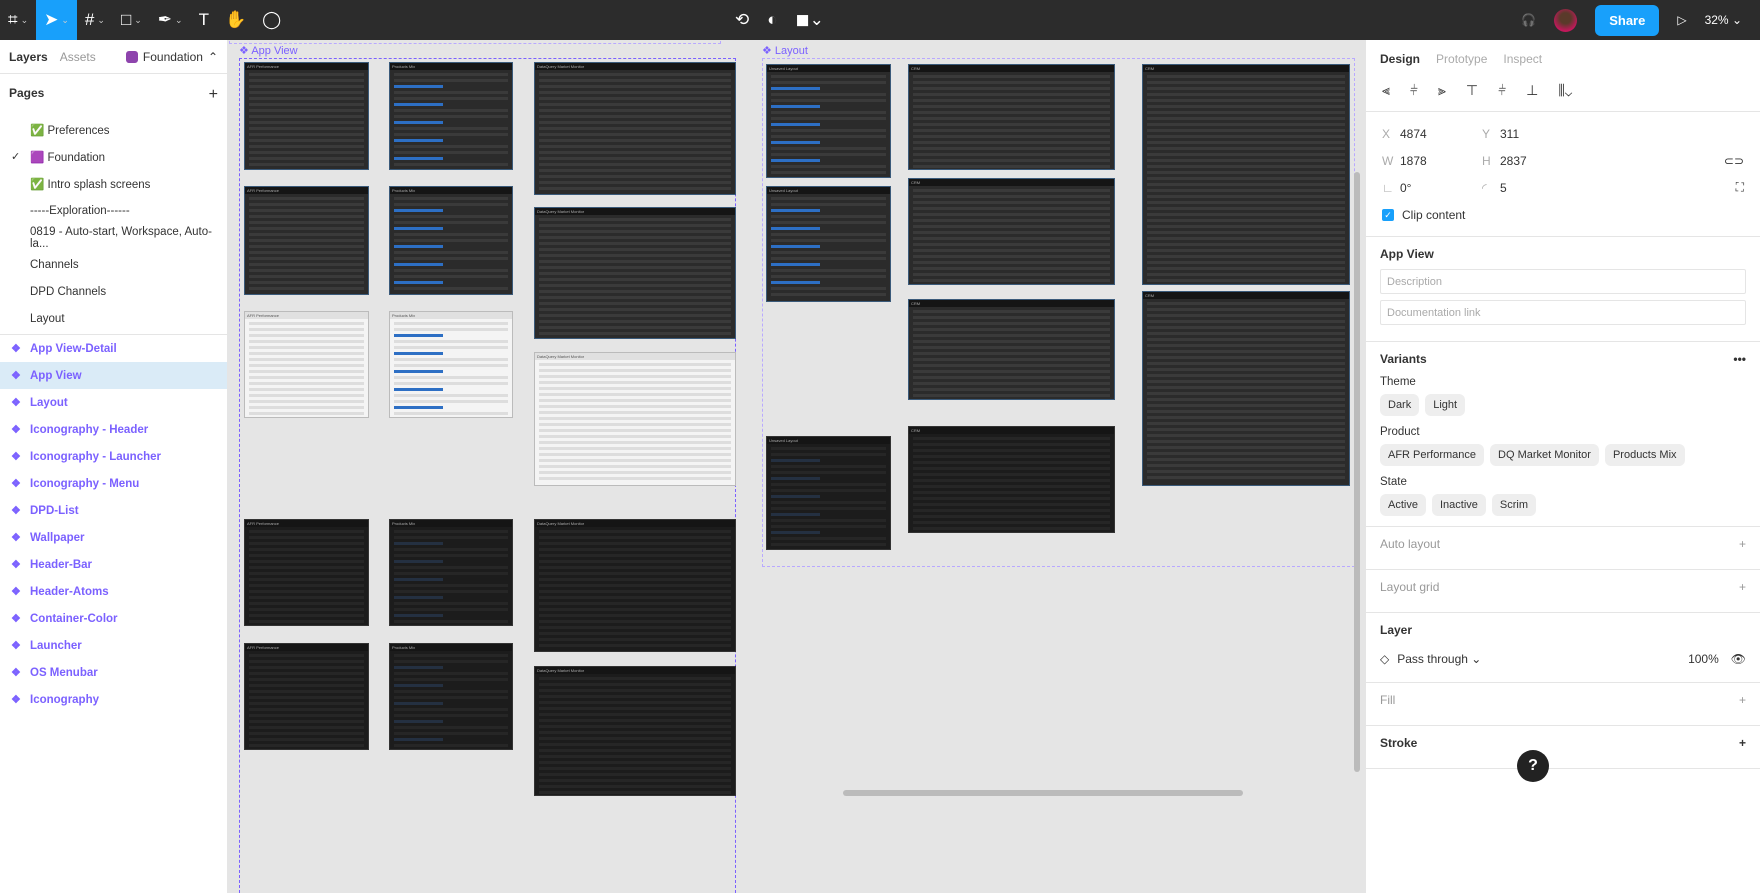 The image size is (1760, 893). What do you see at coordinates (1739, 359) in the screenshot?
I see `more-icon: •••` at bounding box center [1739, 359].